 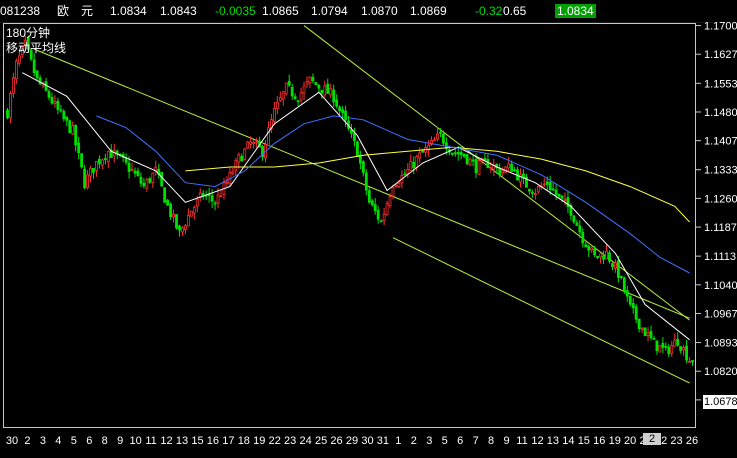 I want to click on y-tick-label: 1.1480, so click(x=720, y=113).